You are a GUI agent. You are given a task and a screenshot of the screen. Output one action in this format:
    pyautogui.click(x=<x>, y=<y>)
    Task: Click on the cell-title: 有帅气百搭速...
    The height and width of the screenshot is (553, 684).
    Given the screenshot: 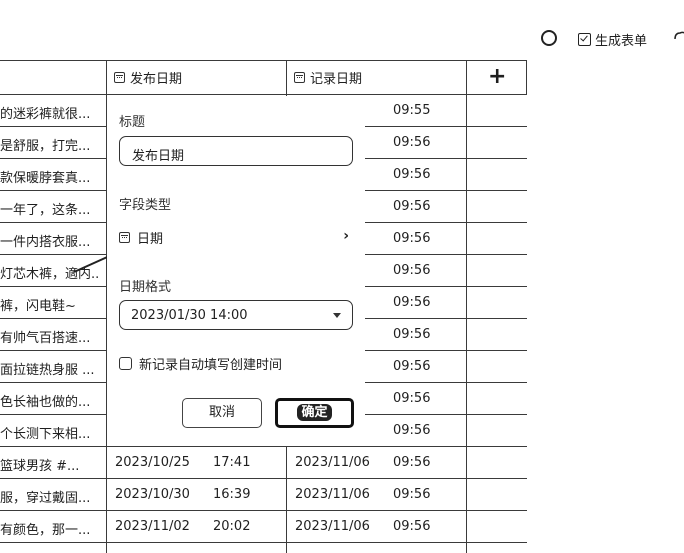 What is the action you would take?
    pyautogui.click(x=50, y=336)
    